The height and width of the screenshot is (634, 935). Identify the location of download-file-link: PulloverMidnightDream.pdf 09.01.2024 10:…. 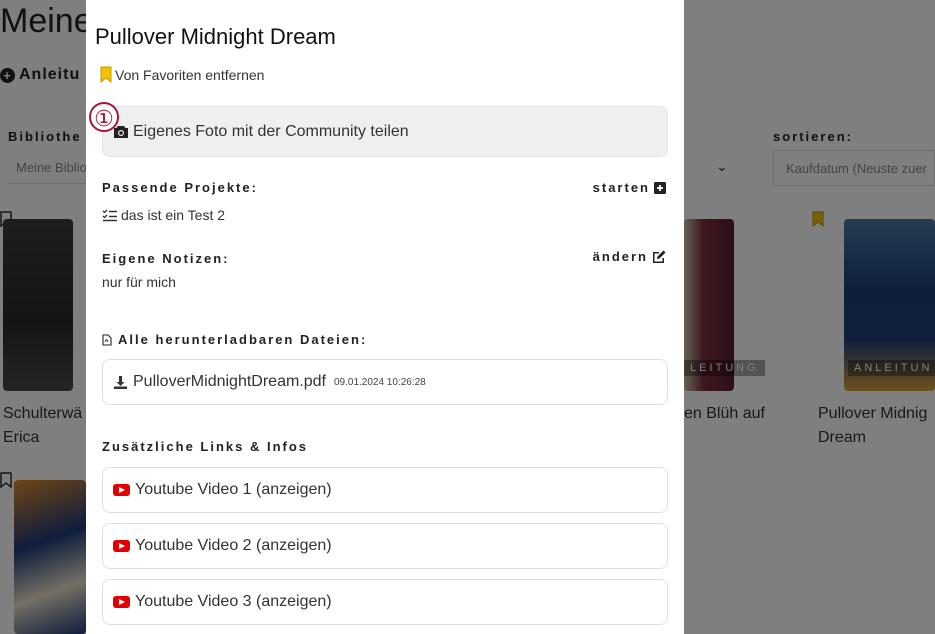
(385, 382).